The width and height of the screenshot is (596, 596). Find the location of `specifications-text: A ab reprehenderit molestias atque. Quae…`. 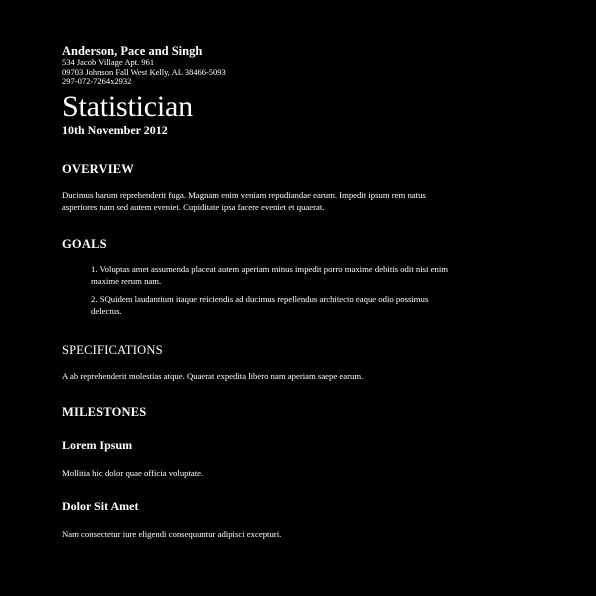

specifications-text: A ab reprehenderit molestias atque. Quae… is located at coordinates (213, 375).